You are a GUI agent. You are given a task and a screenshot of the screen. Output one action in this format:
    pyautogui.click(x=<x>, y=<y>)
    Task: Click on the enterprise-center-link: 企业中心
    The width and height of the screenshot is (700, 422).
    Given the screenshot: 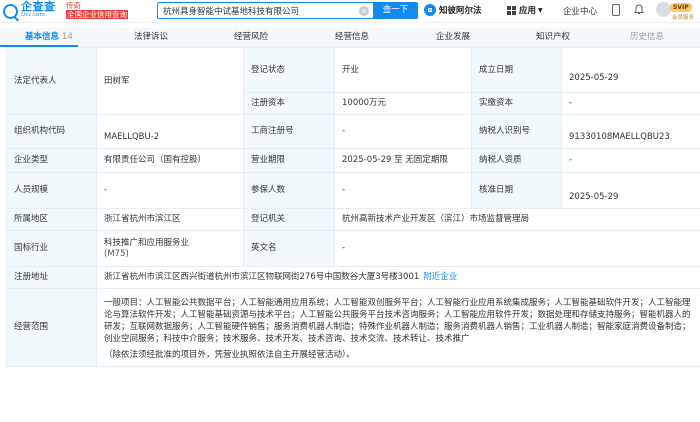 What is the action you would take?
    pyautogui.click(x=580, y=11)
    